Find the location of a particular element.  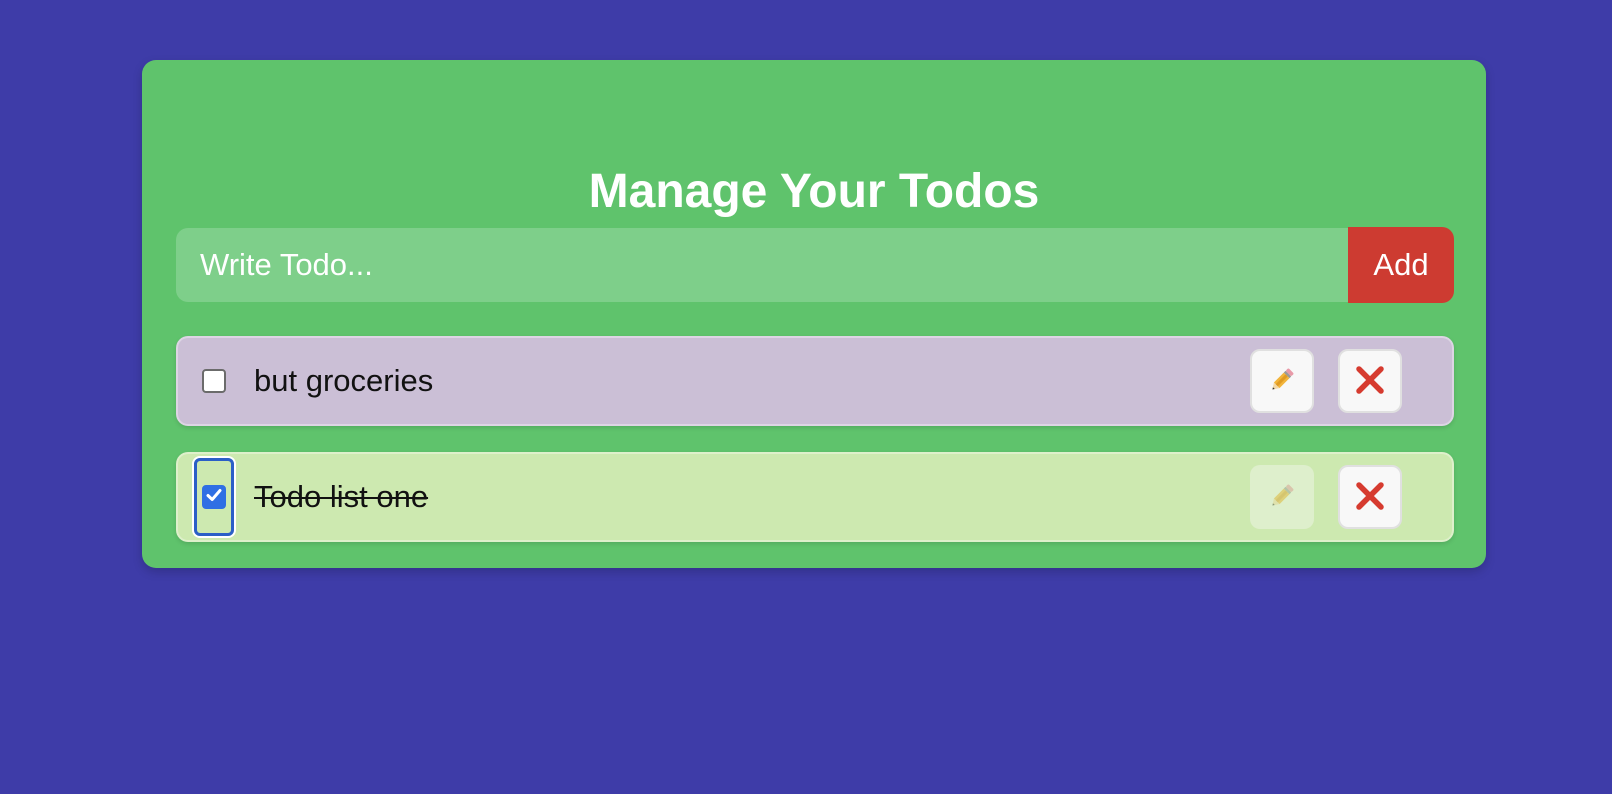

todo-text: Todo list one is located at coordinates (341, 496).